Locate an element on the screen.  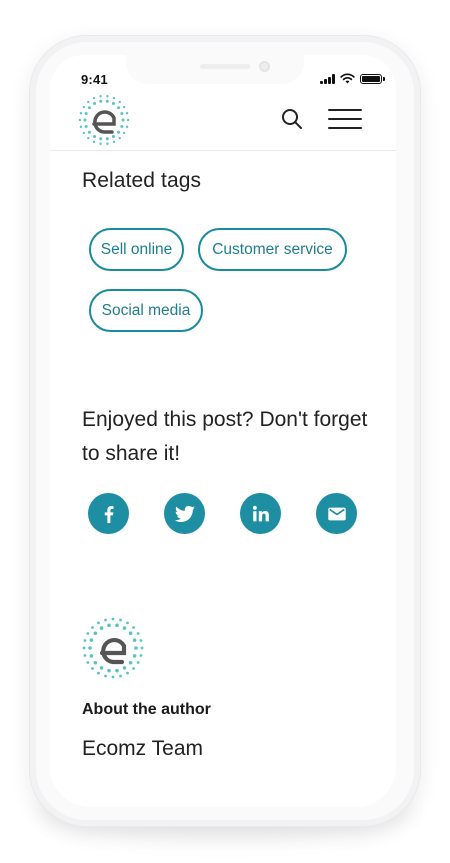
related-tags-title: Related tags is located at coordinates (142, 180).